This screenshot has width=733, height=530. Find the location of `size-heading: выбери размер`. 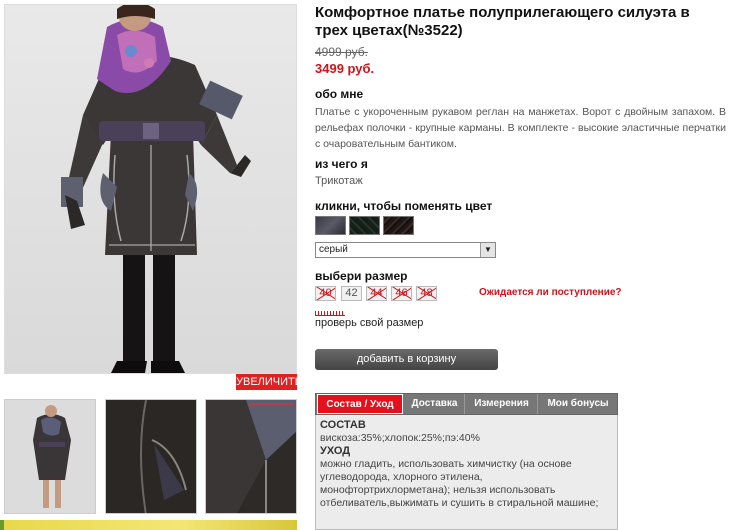

size-heading: выбери размер is located at coordinates (361, 276).